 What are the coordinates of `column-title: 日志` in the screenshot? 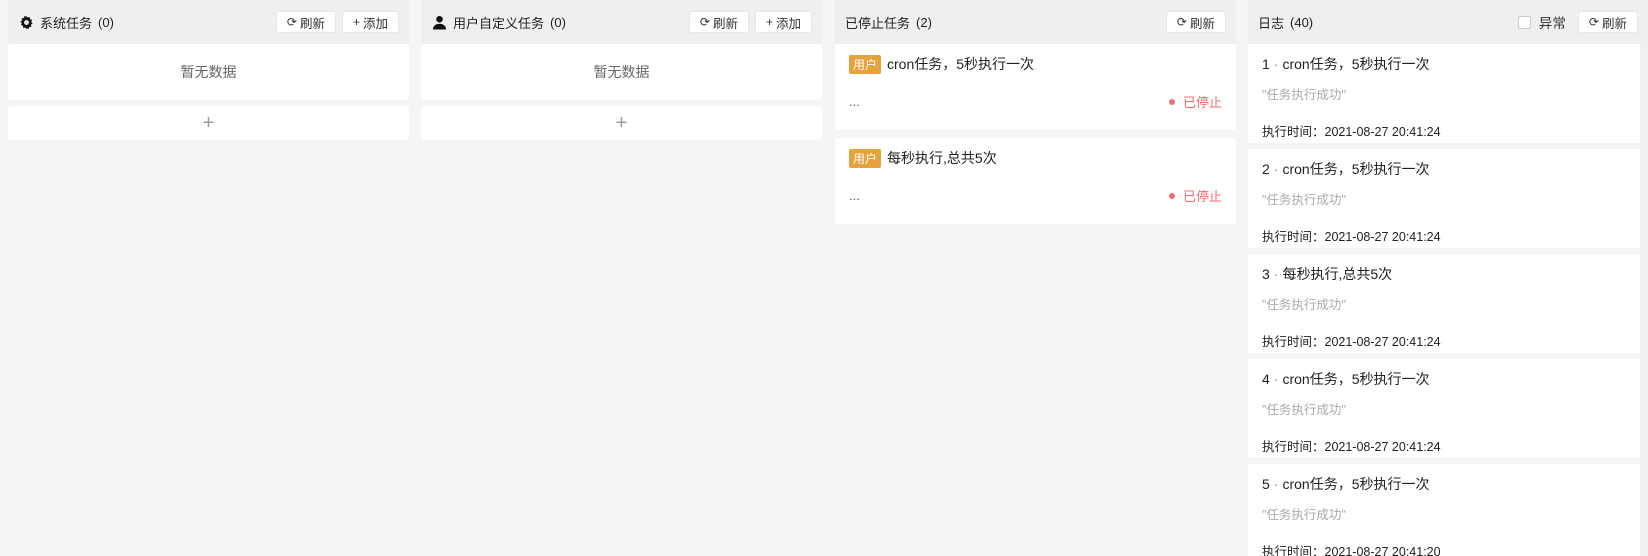 It's located at (1271, 23).